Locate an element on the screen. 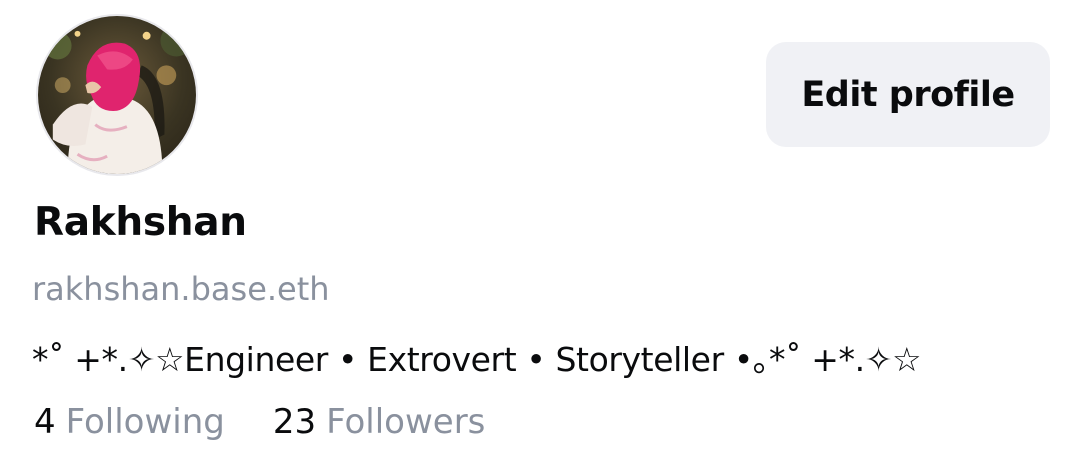  profile-handle: rakhshan.base.eth is located at coordinates (181, 289).